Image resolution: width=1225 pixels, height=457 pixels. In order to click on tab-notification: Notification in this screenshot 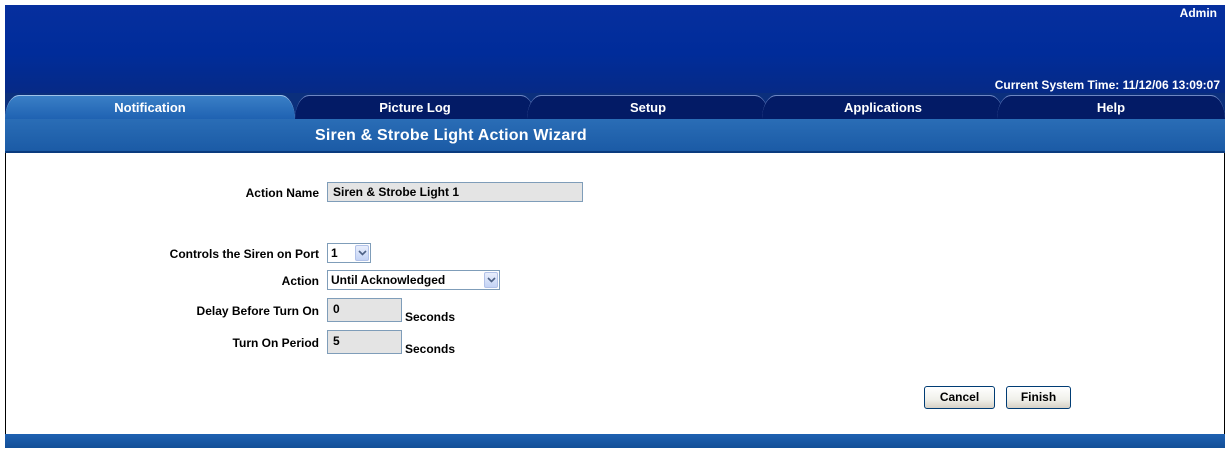, I will do `click(150, 107)`.